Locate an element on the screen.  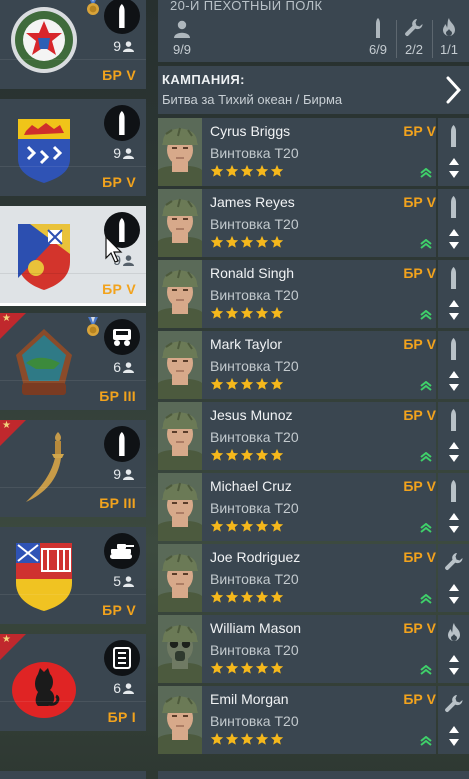
squad-br: БР III is located at coordinates (117, 396).